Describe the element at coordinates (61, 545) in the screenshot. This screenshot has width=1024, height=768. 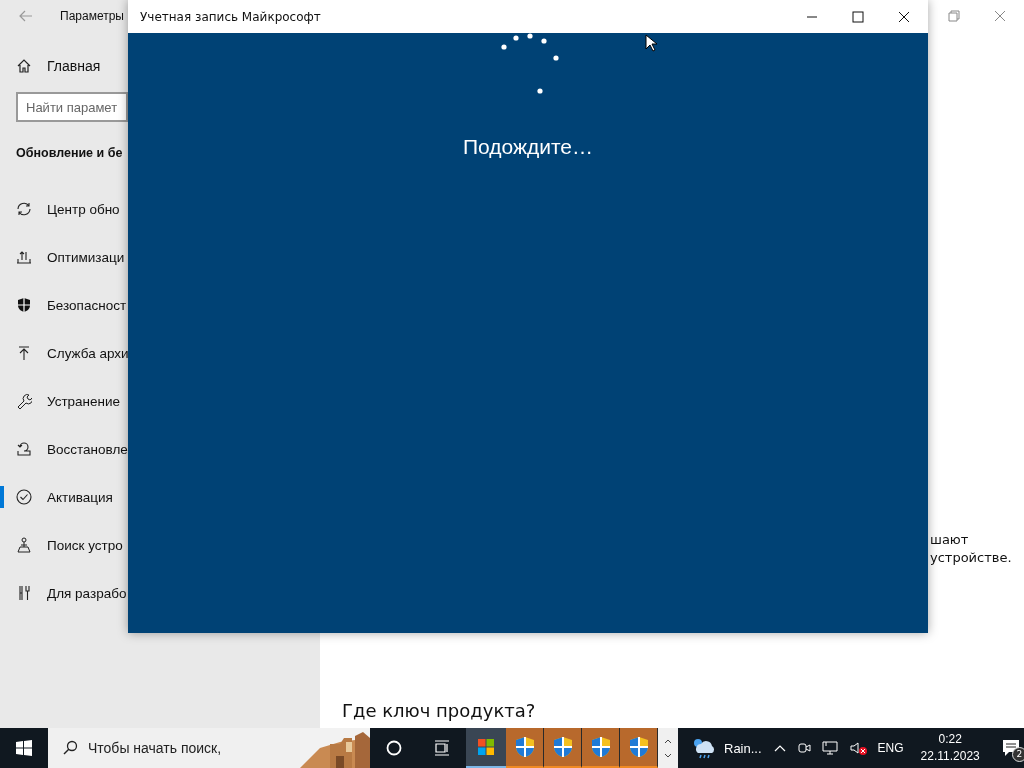
I see `sidebar-item: Поиск устро` at that location.